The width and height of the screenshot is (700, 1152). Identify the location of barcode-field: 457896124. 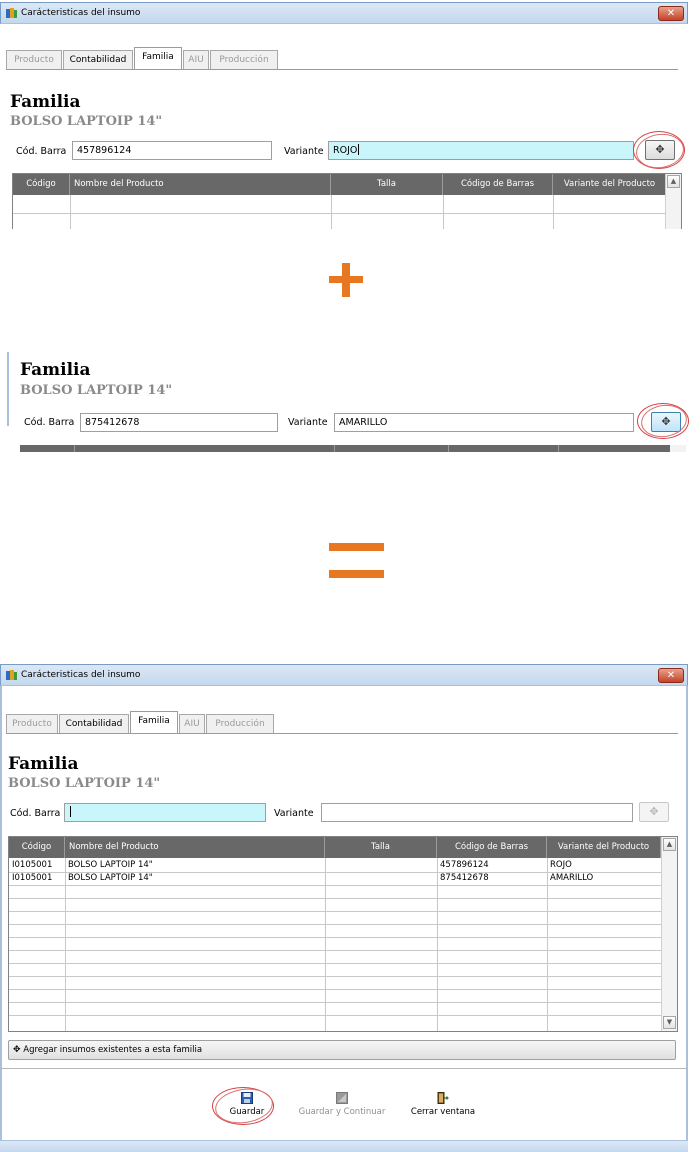
(172, 150).